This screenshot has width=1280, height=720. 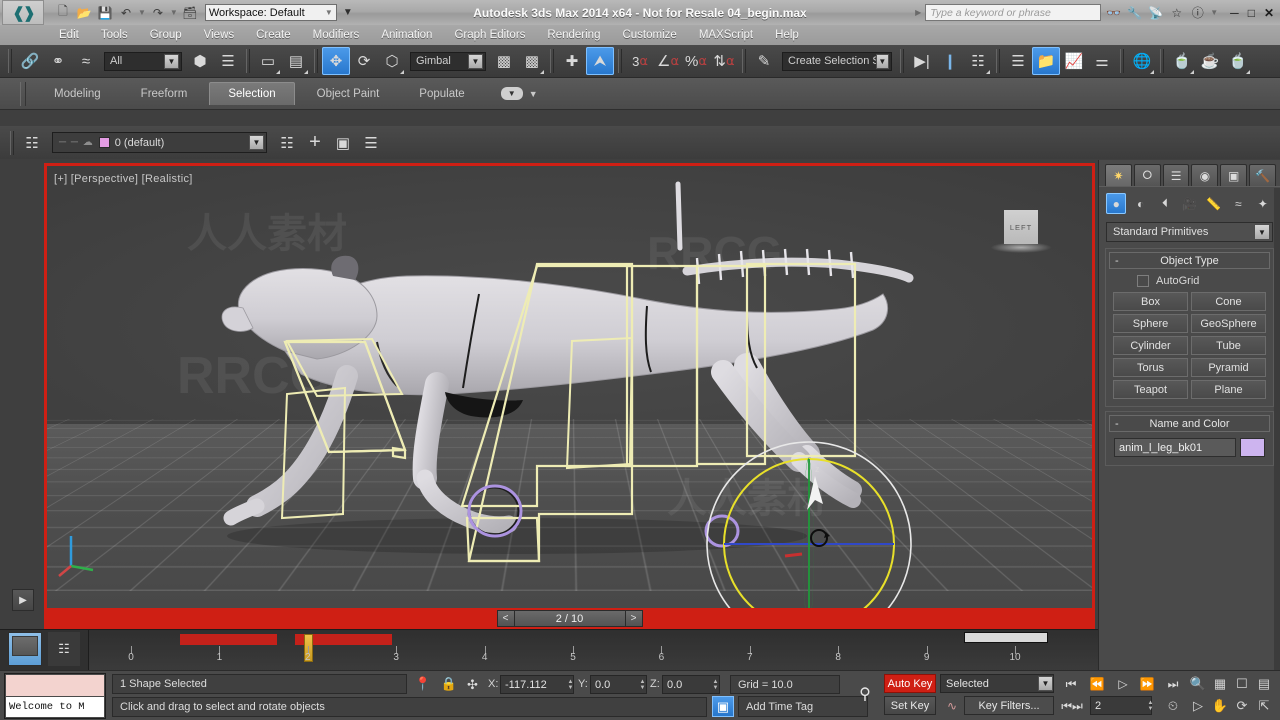 I want to click on tab-freeform: Freeform, so click(x=164, y=94).